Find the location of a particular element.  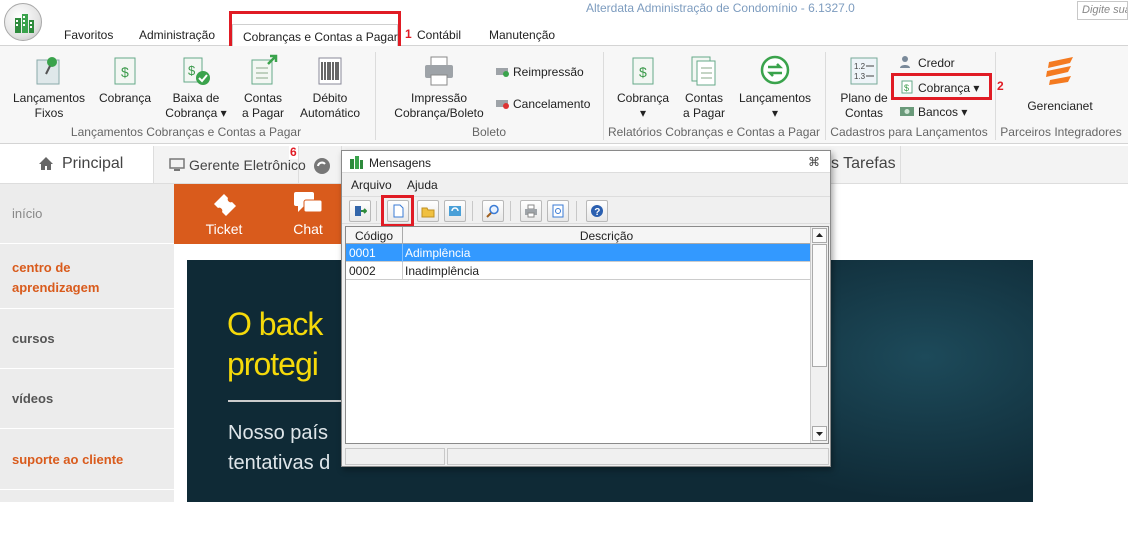

ticket-button: Ticket is located at coordinates (224, 213).